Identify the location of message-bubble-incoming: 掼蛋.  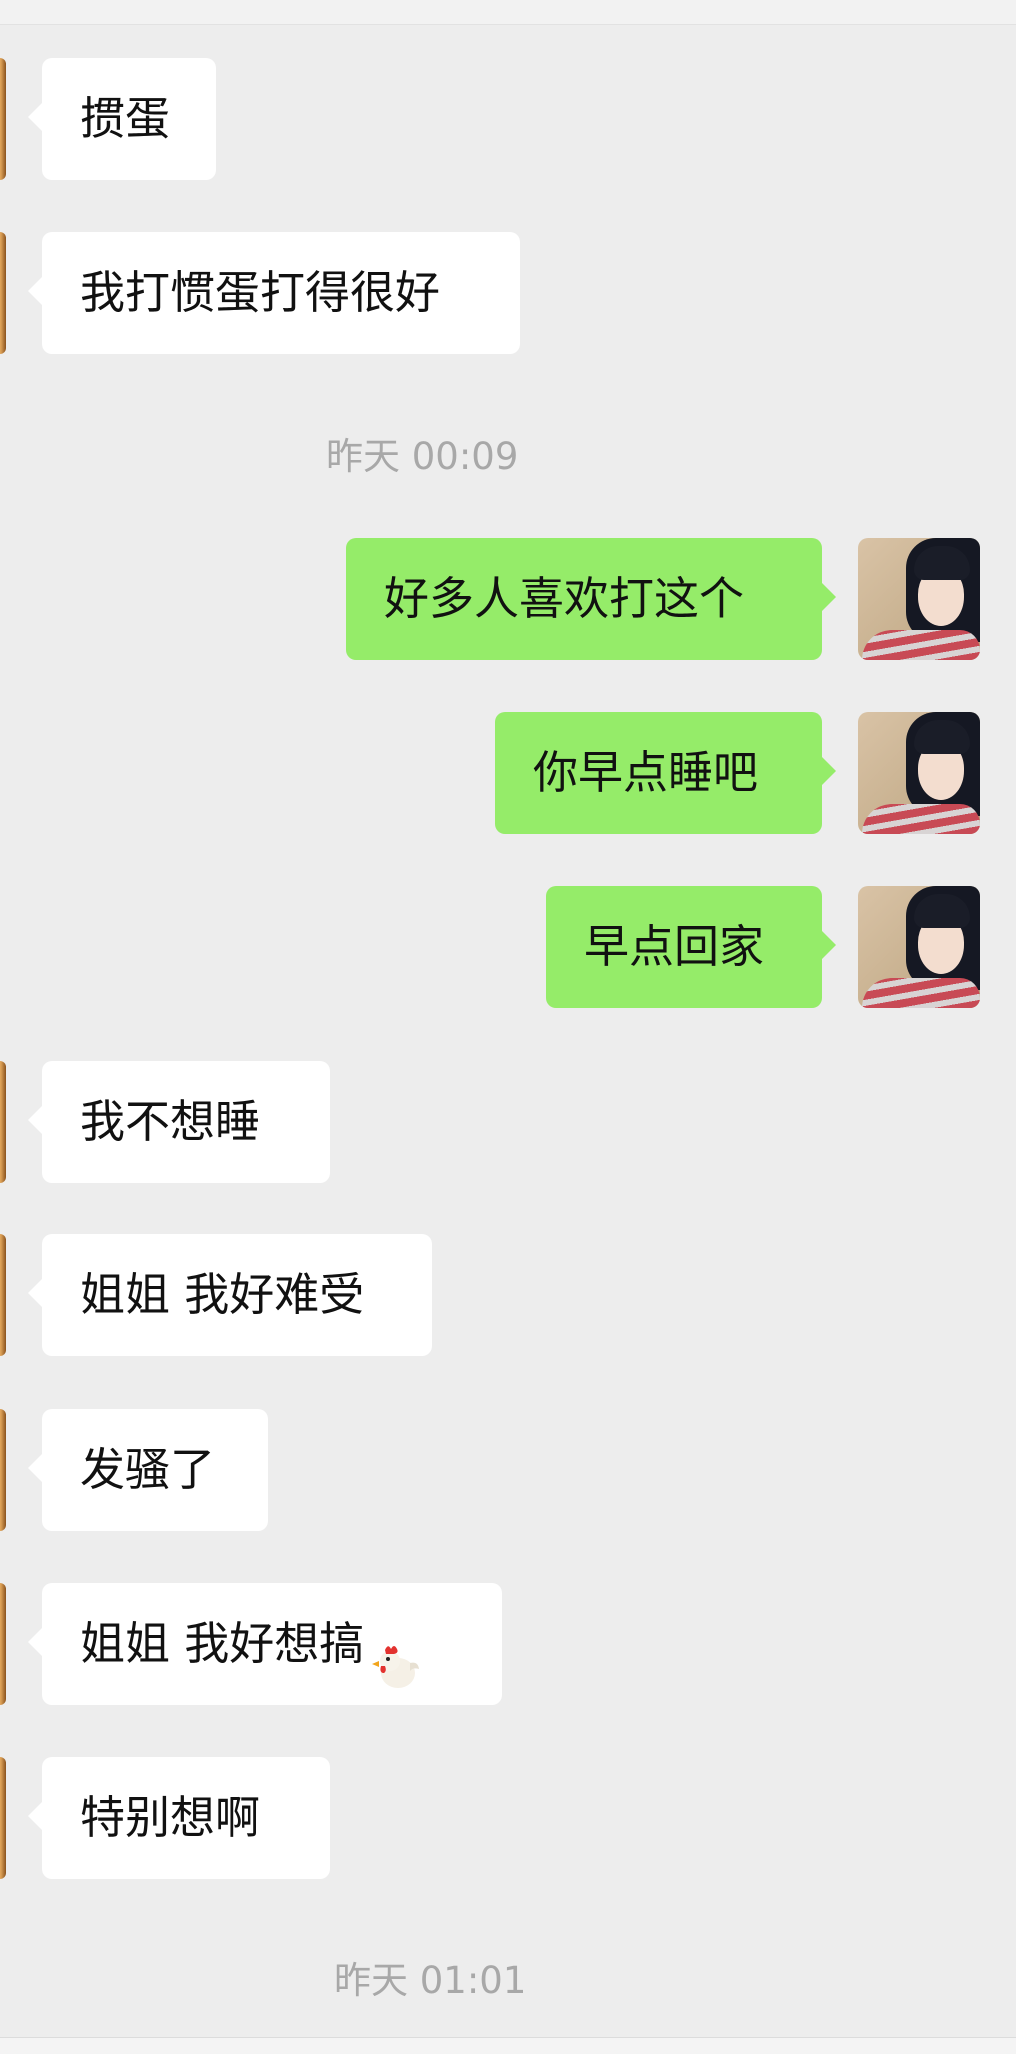
(122, 119).